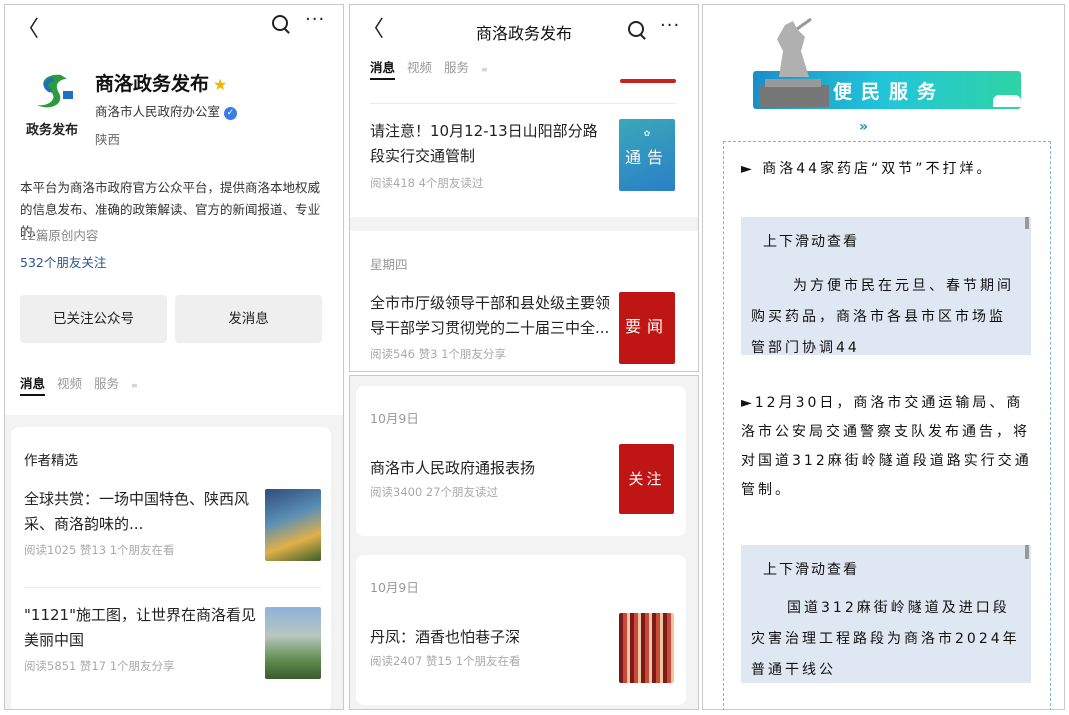  What do you see at coordinates (485, 478) in the screenshot?
I see `list-item: 商洛市人民政府通报表扬 阅读3400 27个朋友读过` at bounding box center [485, 478].